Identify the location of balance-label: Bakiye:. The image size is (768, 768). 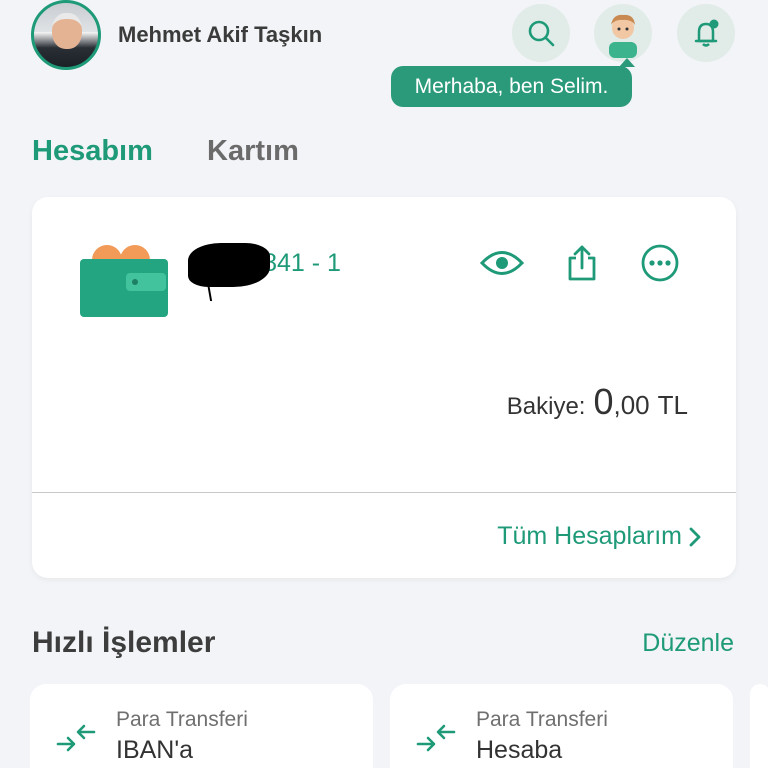
(546, 406).